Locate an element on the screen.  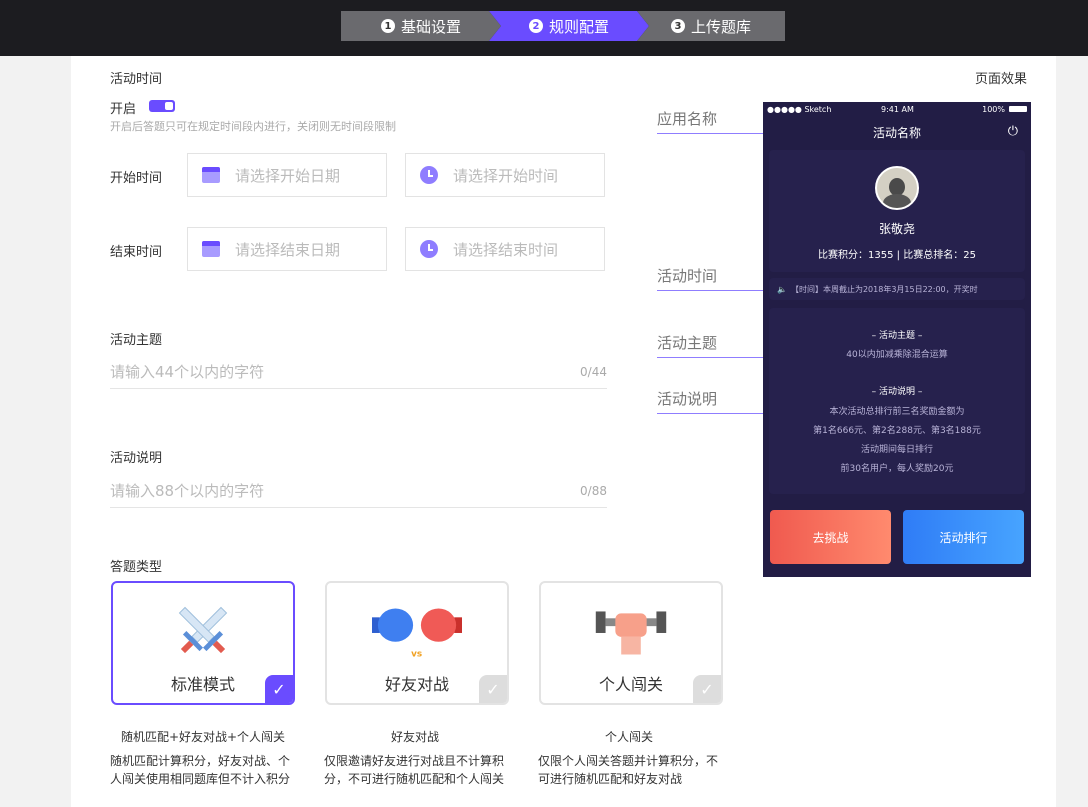
phone-status-bar: ●●●●● Sketch 9:41 AM 100% is located at coordinates (897, 109).